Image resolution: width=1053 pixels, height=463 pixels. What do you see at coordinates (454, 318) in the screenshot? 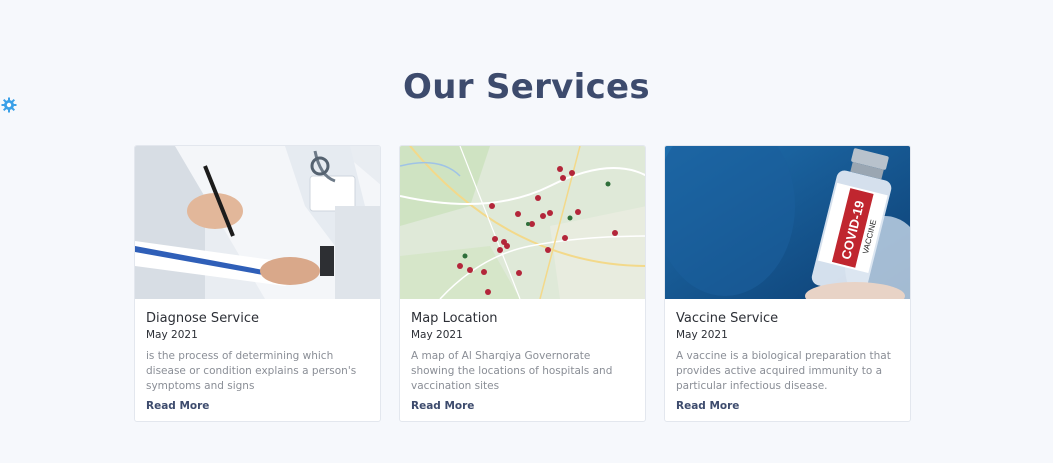
I see `card-title: Map Location` at bounding box center [454, 318].